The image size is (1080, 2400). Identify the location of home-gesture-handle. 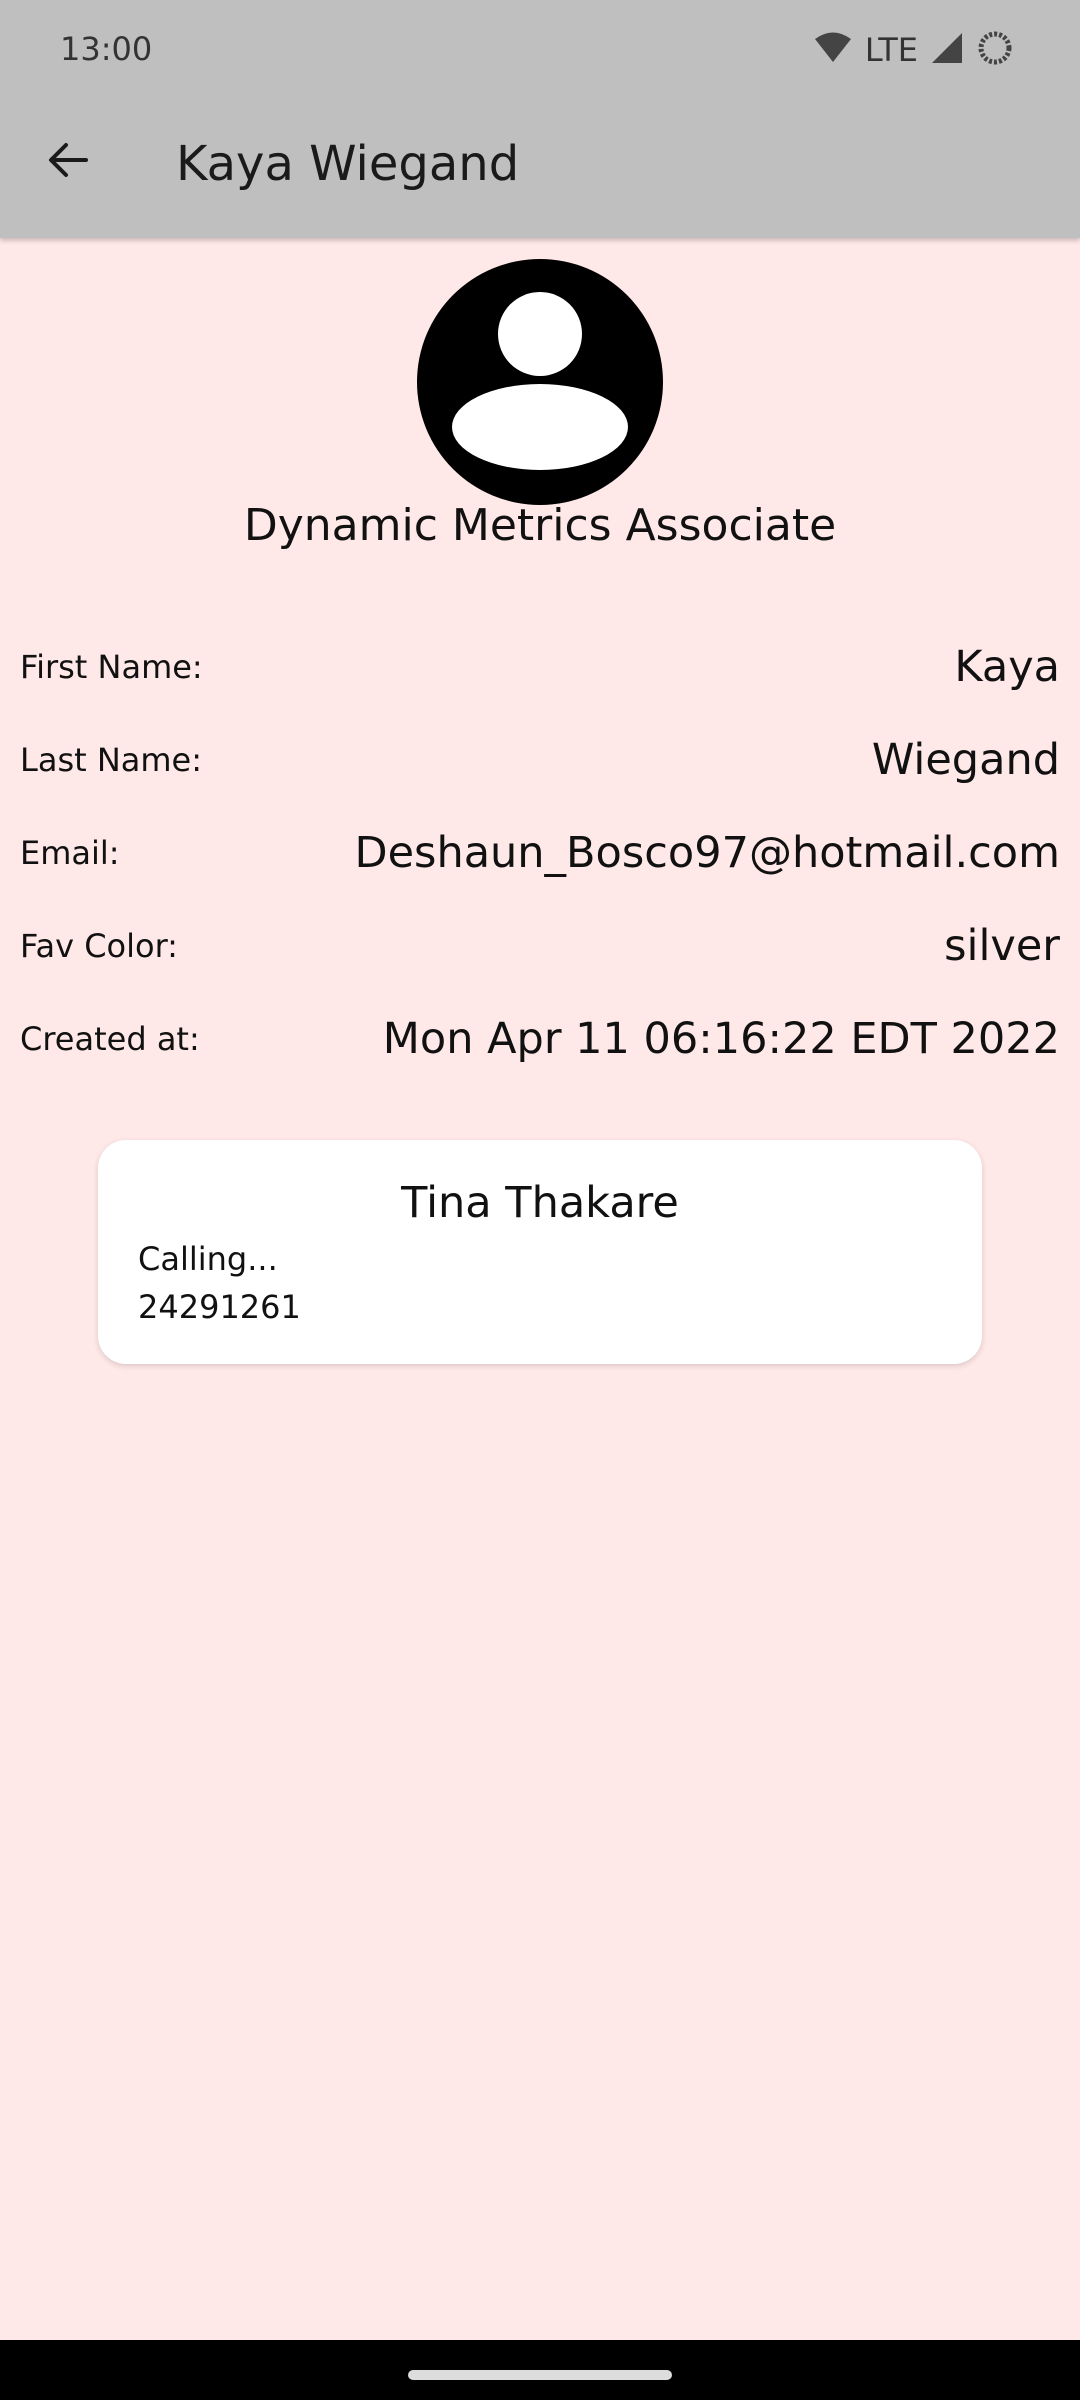
(540, 2375).